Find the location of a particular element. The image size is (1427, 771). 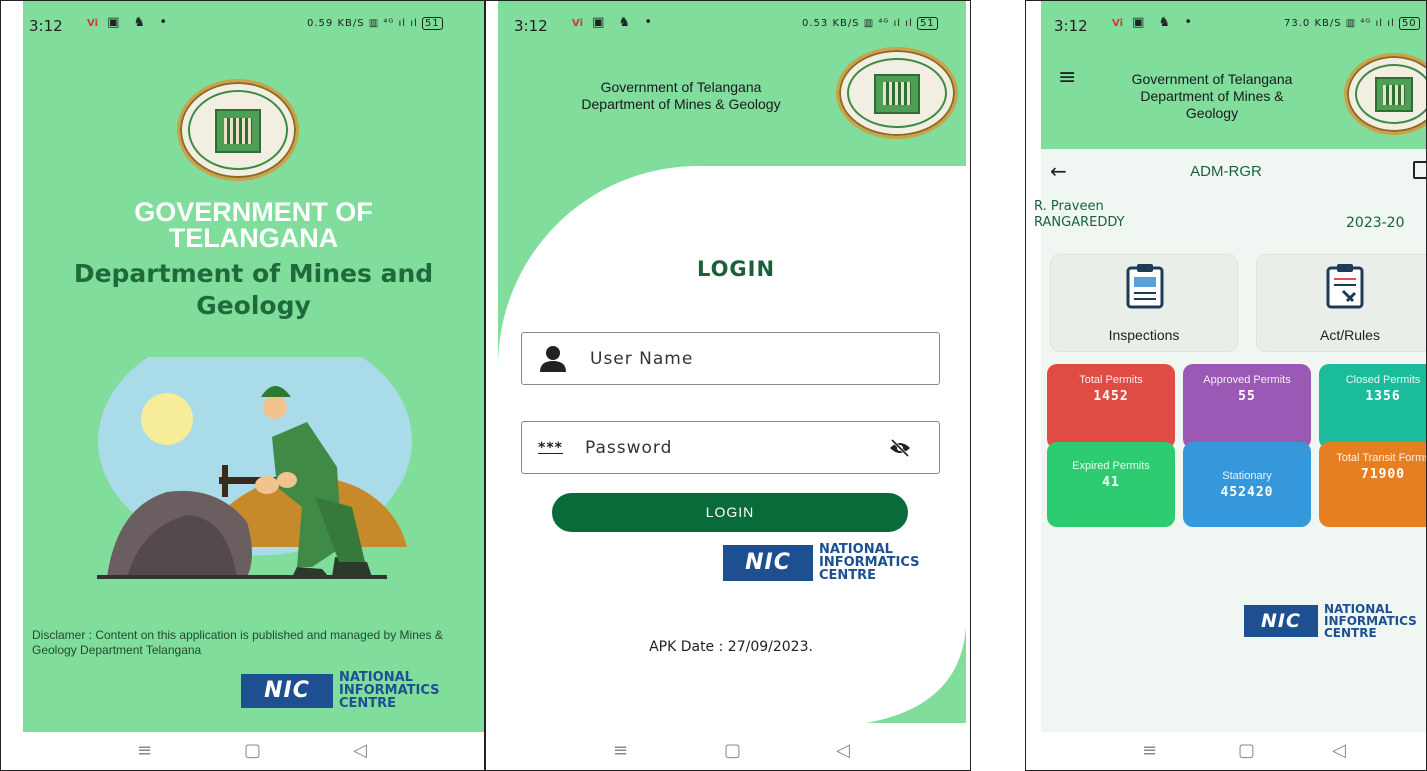

stationary-tile: Stationary 452420 is located at coordinates (1247, 484).